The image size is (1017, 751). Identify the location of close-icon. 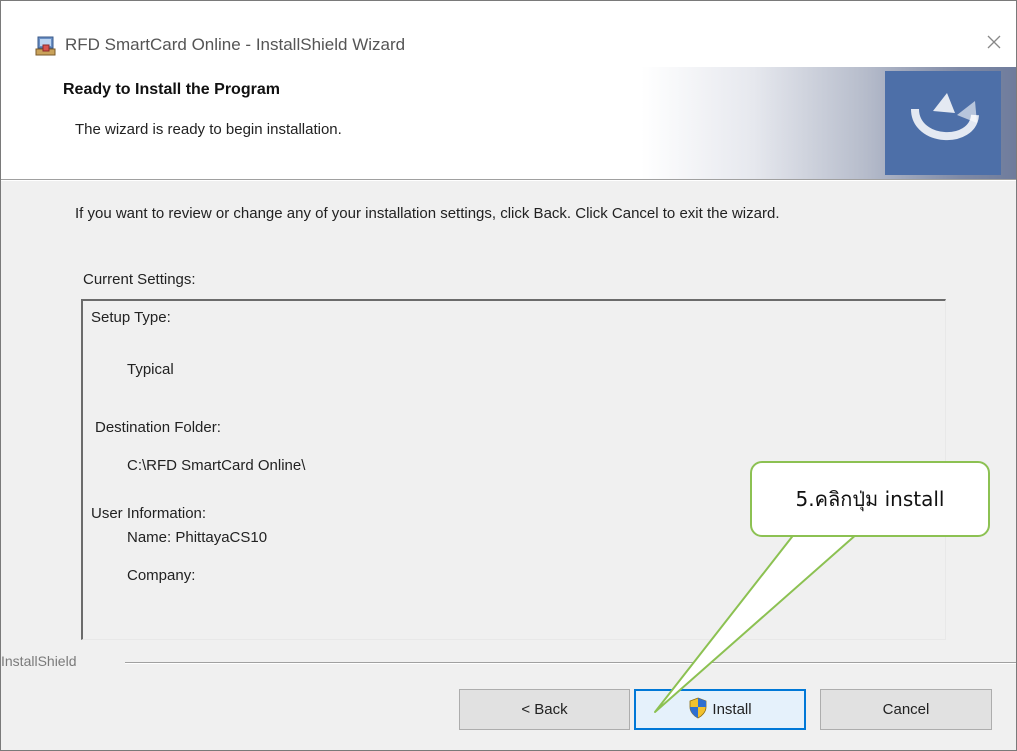
(994, 44).